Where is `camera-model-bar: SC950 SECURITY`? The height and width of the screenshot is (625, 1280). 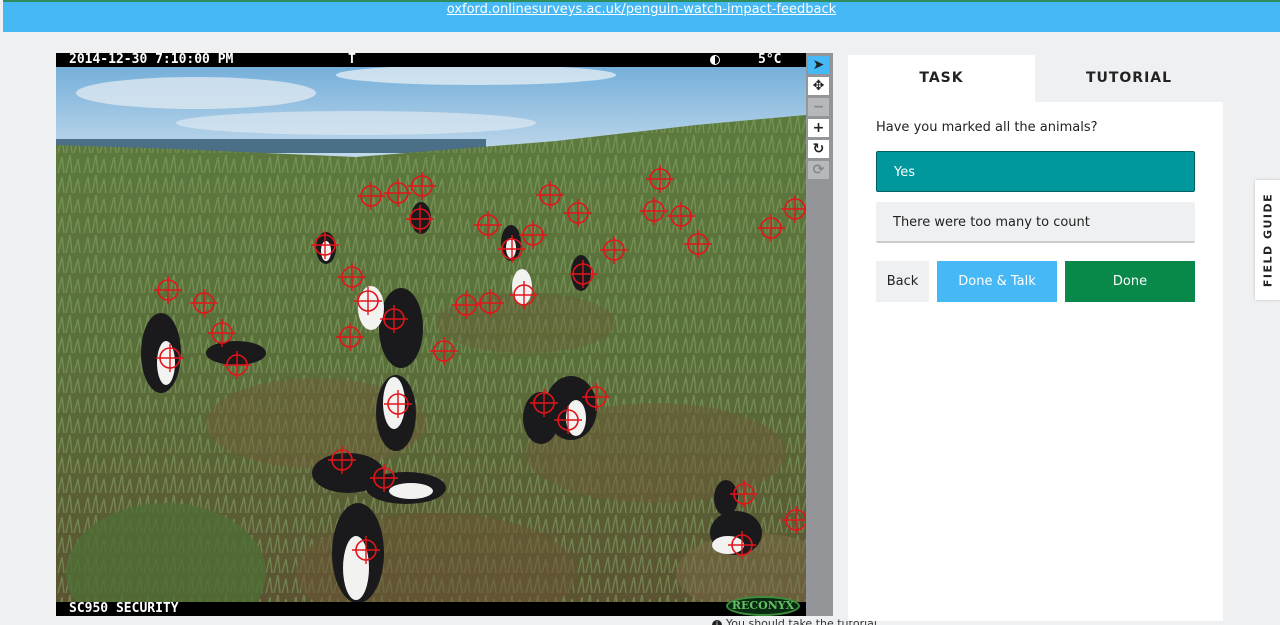
camera-model-bar: SC950 SECURITY is located at coordinates (431, 609).